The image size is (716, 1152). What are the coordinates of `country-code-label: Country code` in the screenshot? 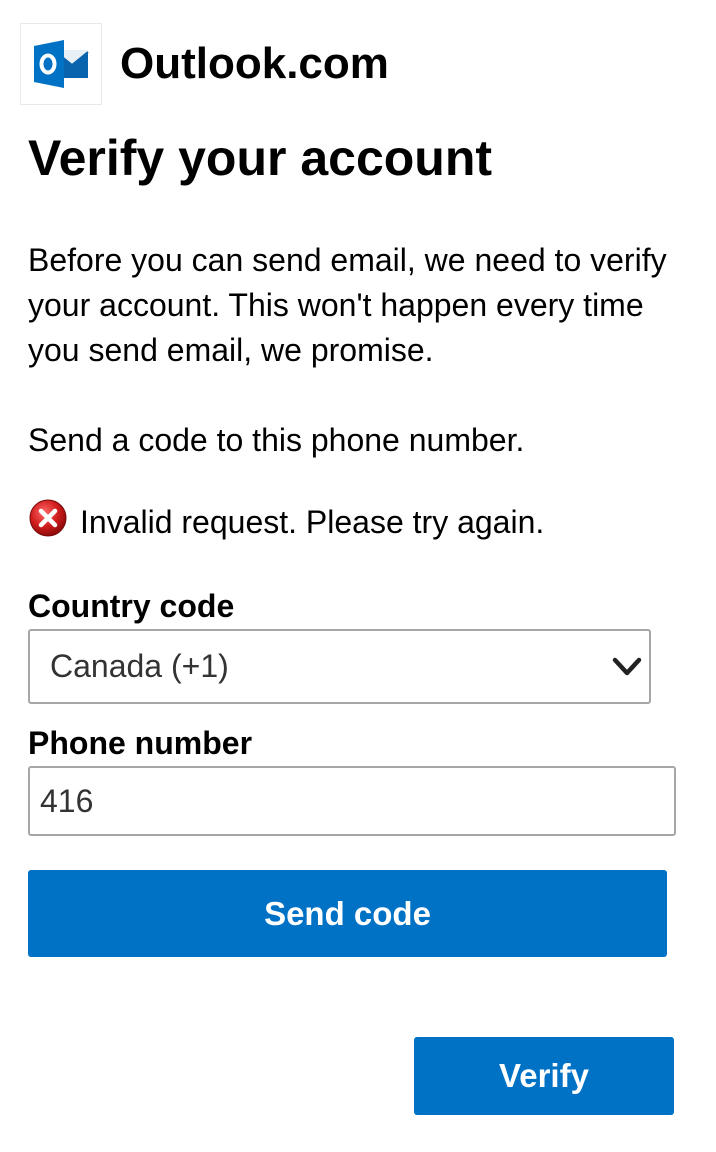 It's located at (131, 606).